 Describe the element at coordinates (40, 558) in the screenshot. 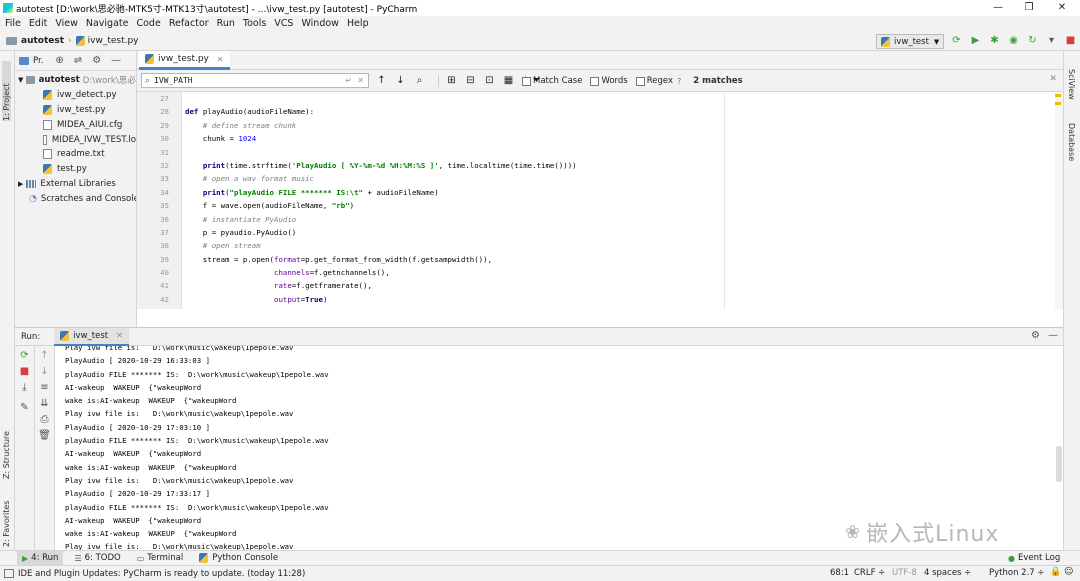

I see `run-tool-tab: ▶ 4: Run` at that location.